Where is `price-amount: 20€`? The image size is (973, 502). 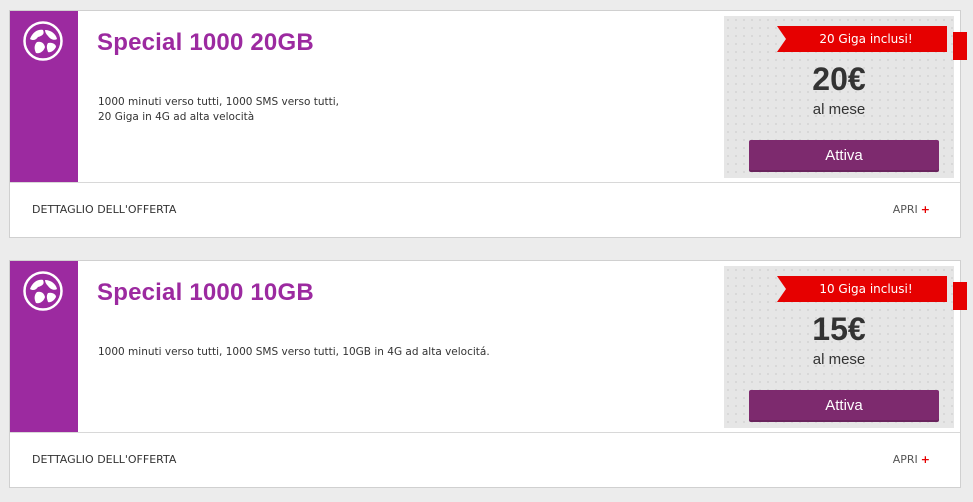 price-amount: 20€ is located at coordinates (839, 79).